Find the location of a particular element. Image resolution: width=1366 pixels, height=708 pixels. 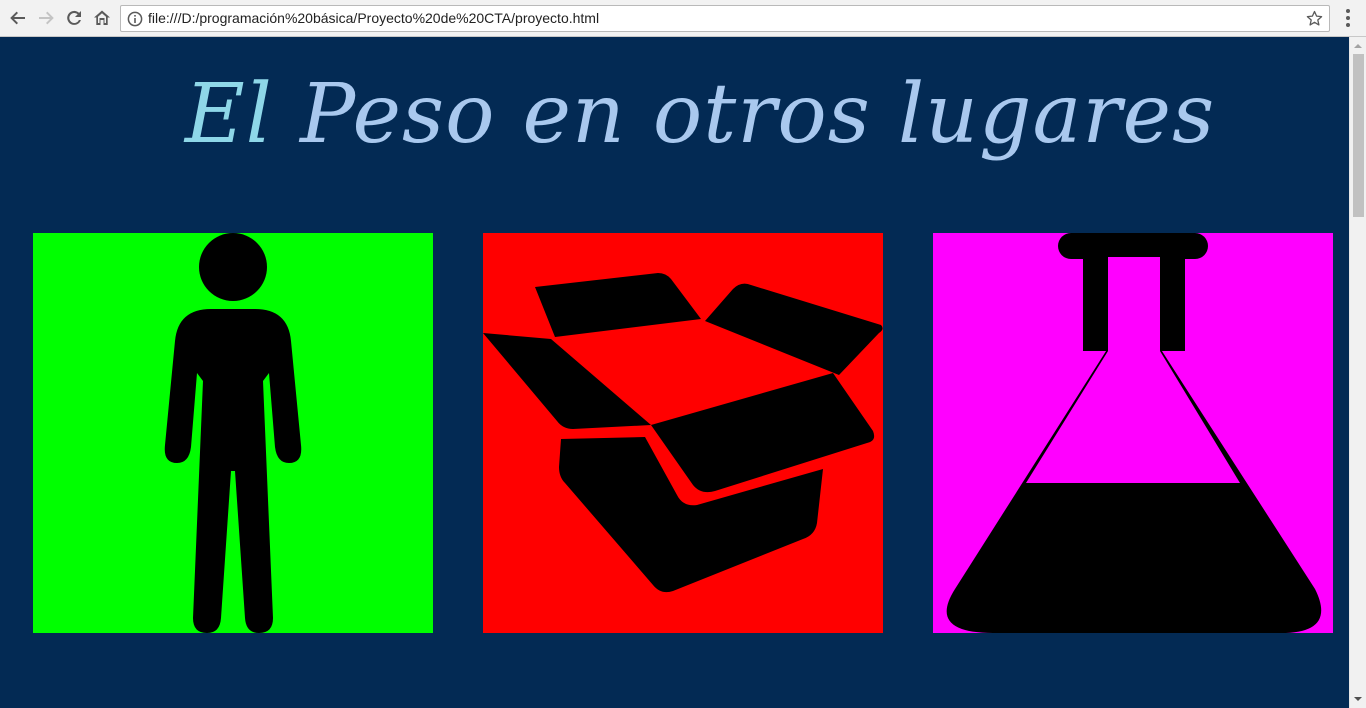

scrollbar-thumb is located at coordinates (1358, 135).